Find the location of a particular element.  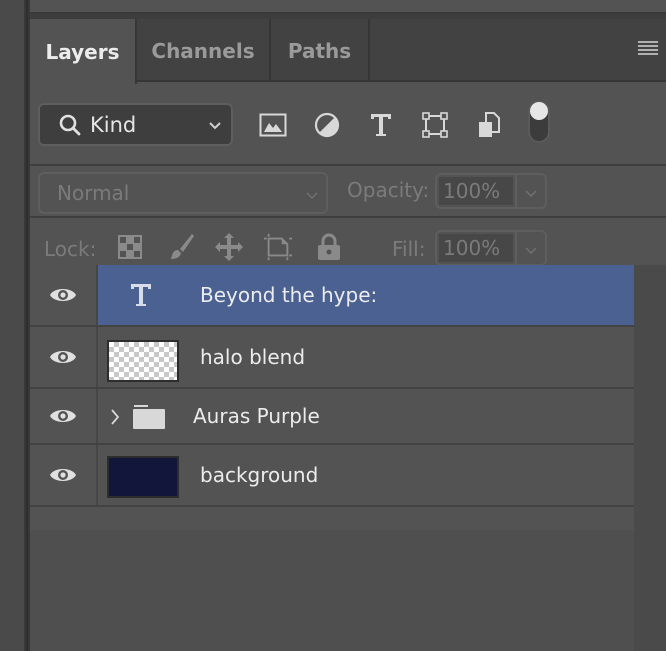

lock-transparent-pixels-icon is located at coordinates (130, 247).